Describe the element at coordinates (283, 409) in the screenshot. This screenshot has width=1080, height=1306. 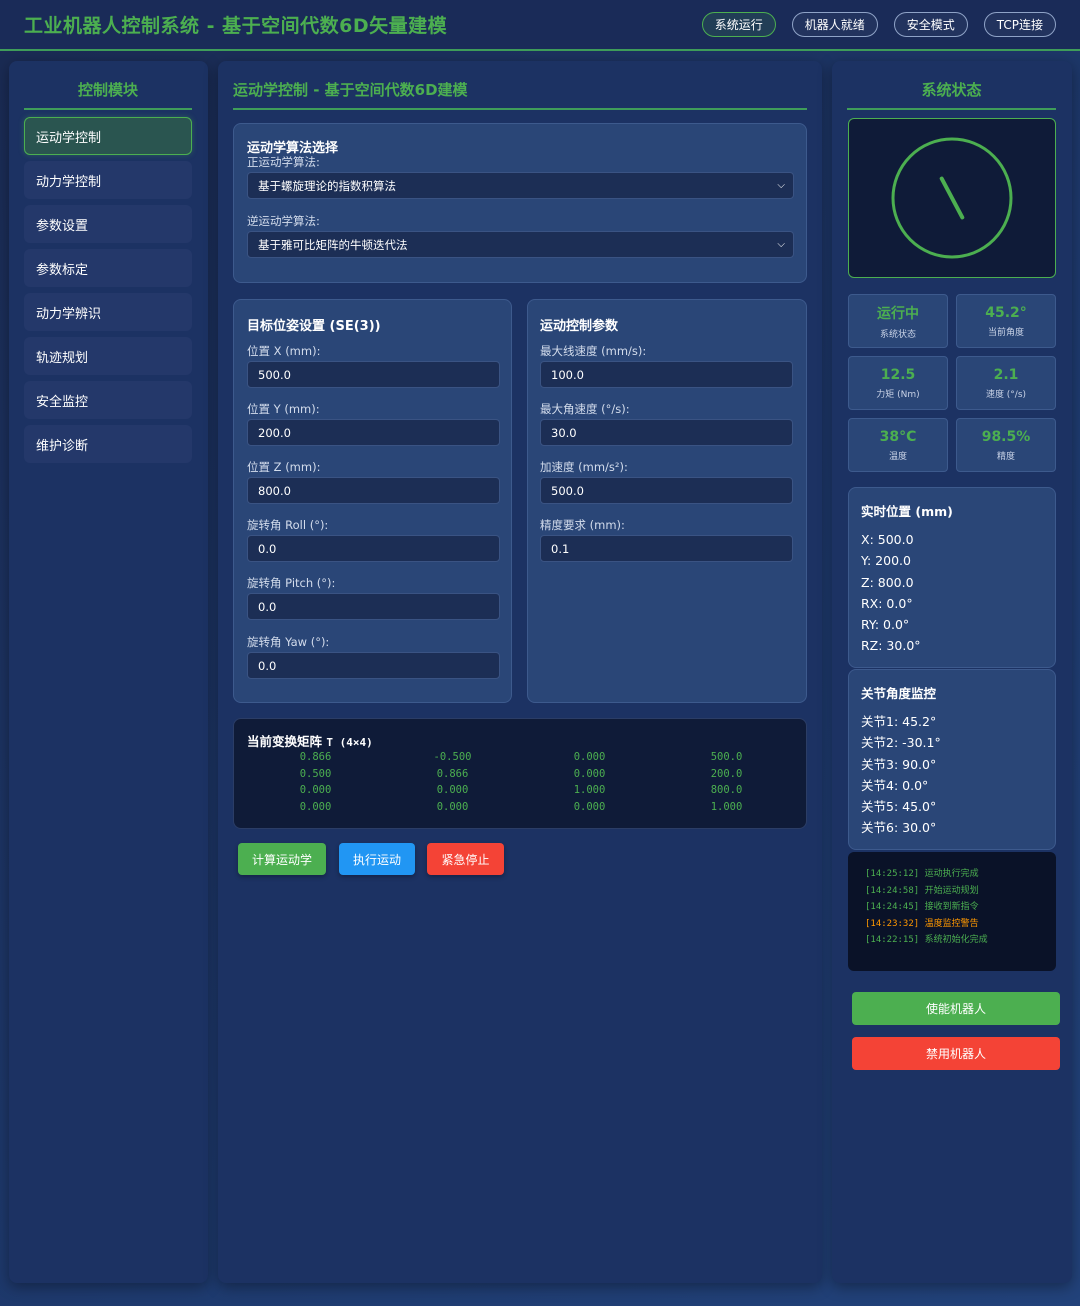
I see `pose-y-label: 位置 Y (mm):` at that location.